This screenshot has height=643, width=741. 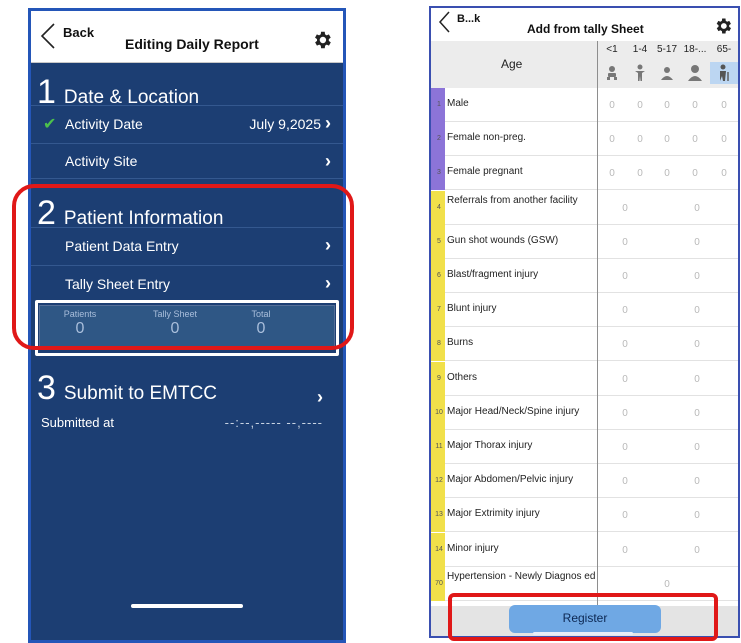 I want to click on row-number: 9, so click(x=439, y=378).